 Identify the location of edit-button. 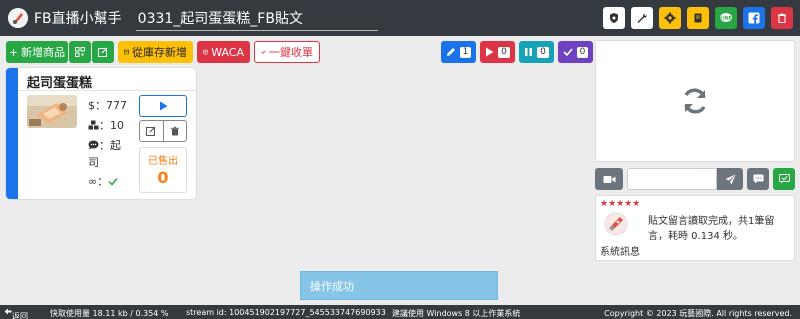
(103, 52).